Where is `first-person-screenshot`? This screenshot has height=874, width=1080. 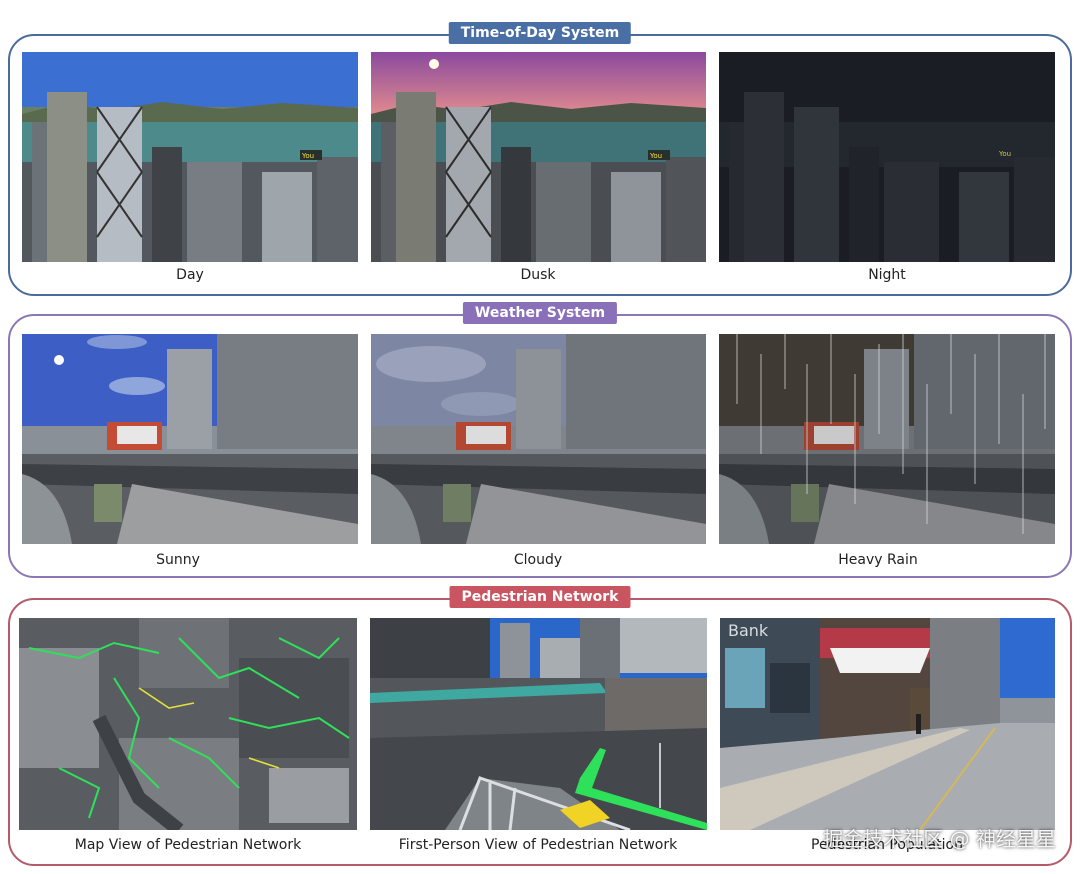 first-person-screenshot is located at coordinates (538, 724).